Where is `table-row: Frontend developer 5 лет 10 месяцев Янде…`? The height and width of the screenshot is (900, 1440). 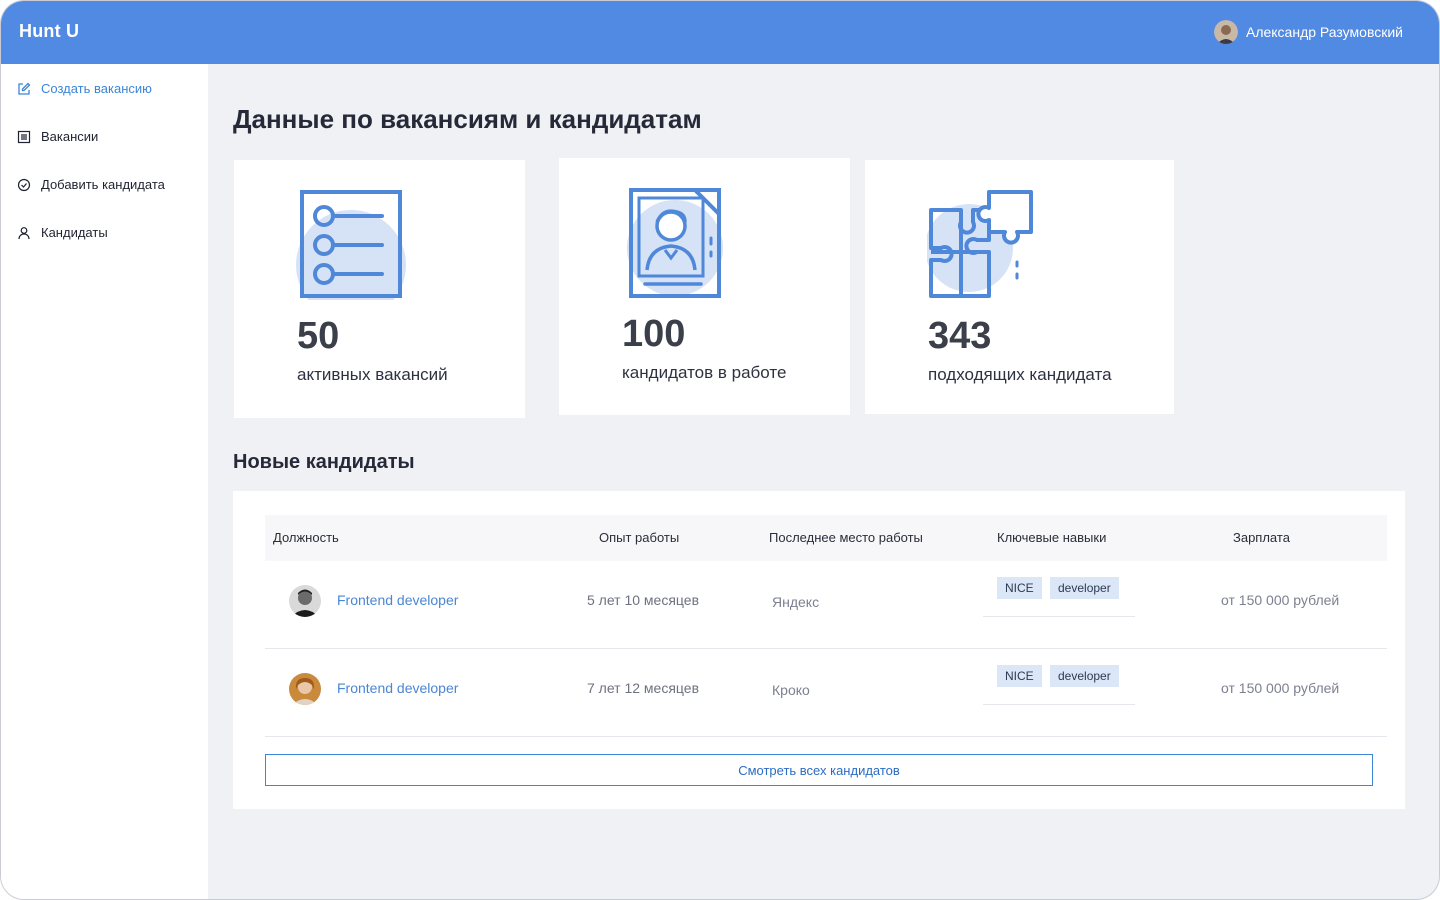
table-row: Frontend developer 5 лет 10 месяцев Янде… is located at coordinates (826, 605).